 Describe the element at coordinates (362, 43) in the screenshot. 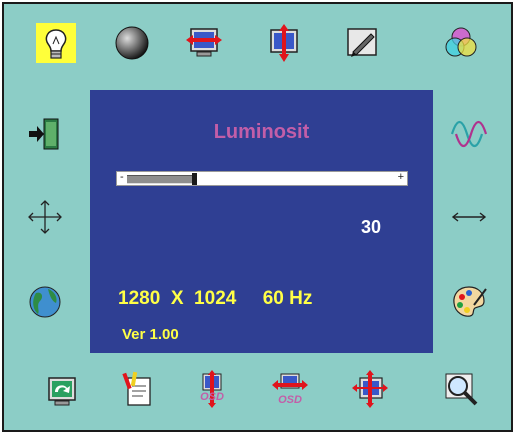

I see `sharpness-icon` at that location.